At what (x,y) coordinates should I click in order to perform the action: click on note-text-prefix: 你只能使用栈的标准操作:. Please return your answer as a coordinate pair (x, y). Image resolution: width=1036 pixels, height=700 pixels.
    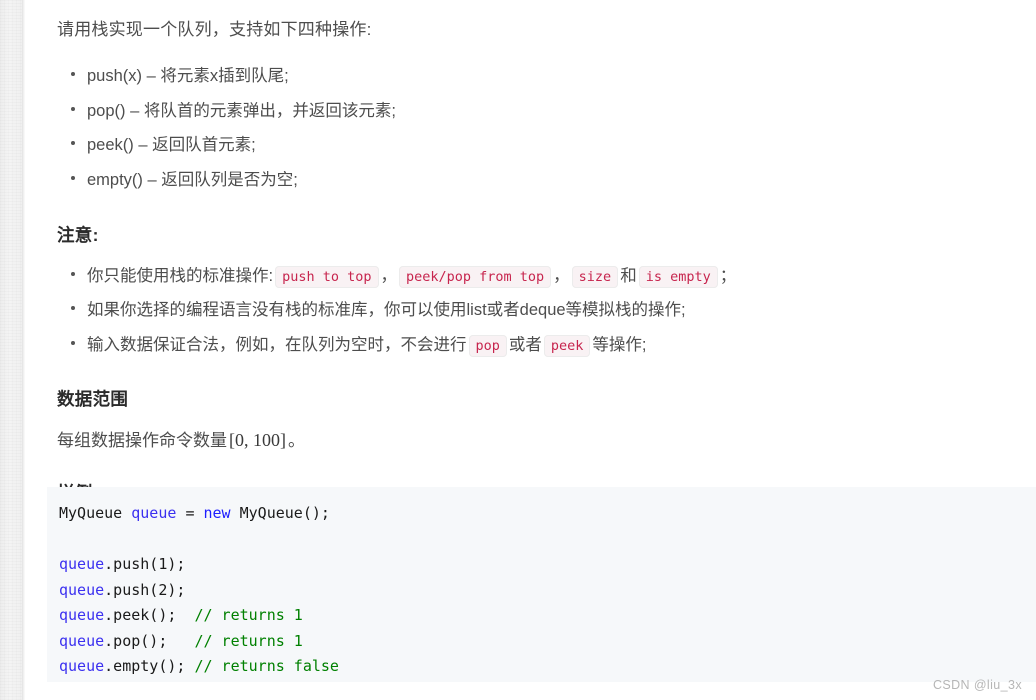
    Looking at the image, I should click on (180, 275).